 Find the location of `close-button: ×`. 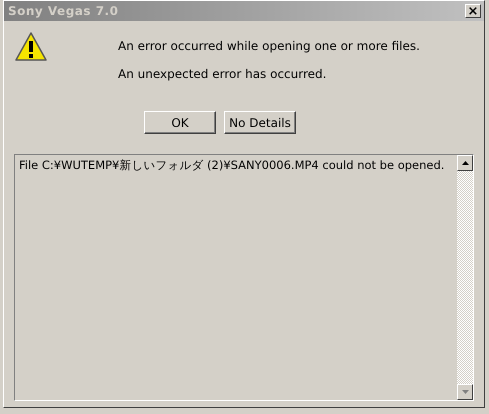

close-button: × is located at coordinates (473, 11).